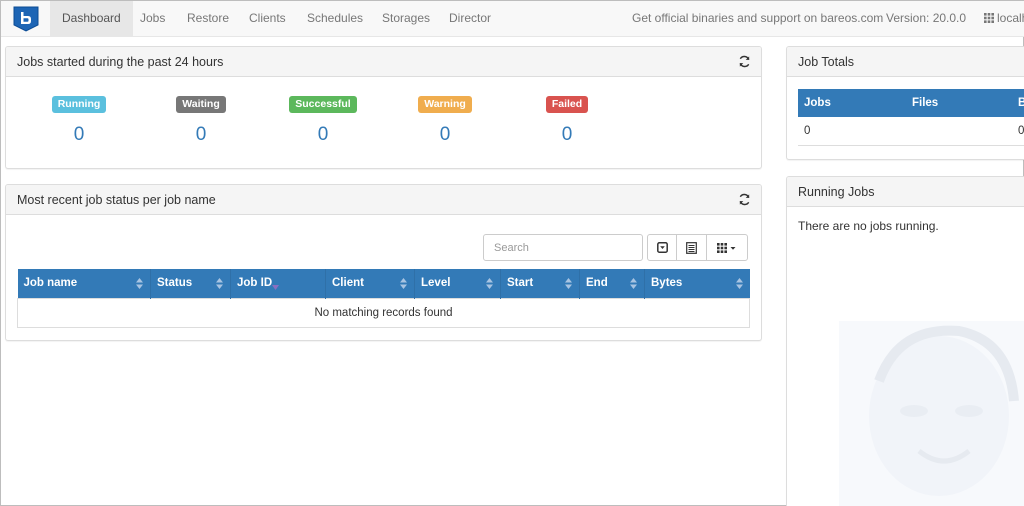 The width and height of the screenshot is (1024, 506). I want to click on bareos-logo-icon, so click(26, 19).